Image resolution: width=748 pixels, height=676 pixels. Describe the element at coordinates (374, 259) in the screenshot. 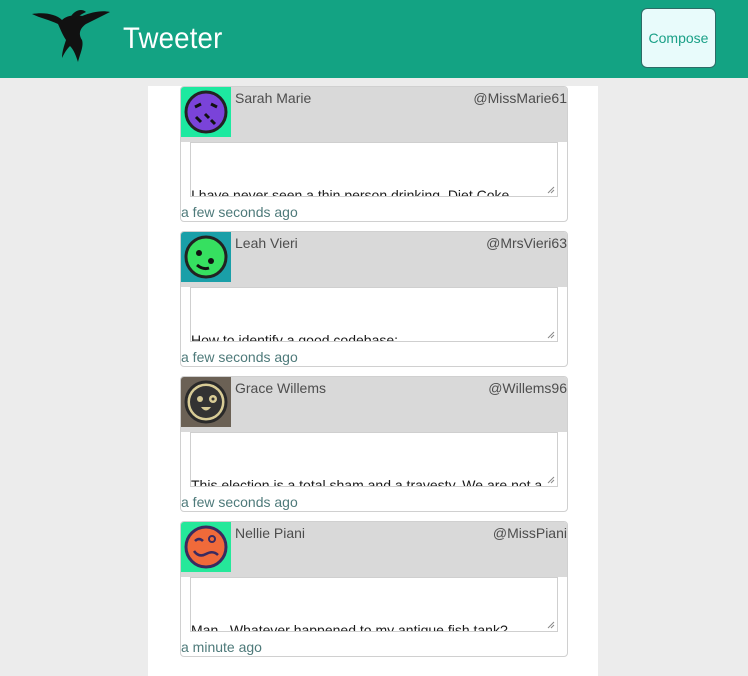

I see `tweet-header: Leah Vieri @MrsVieri63` at that location.